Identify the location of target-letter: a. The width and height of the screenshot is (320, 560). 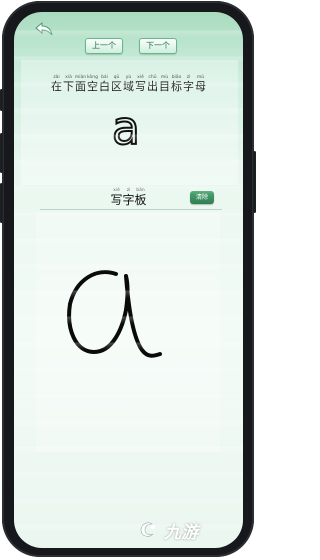
(126, 128).